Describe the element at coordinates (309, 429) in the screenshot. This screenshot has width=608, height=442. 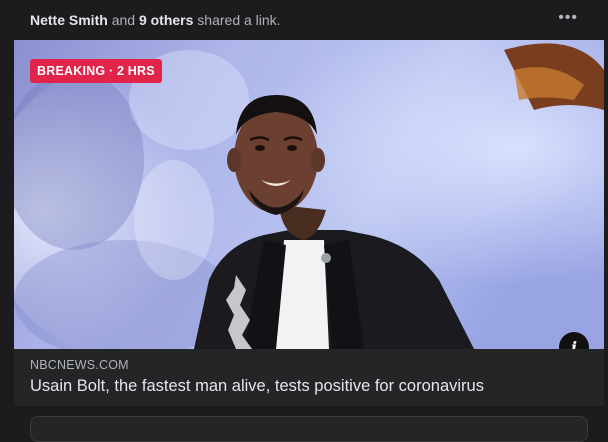
I see `comment-box-edge` at that location.